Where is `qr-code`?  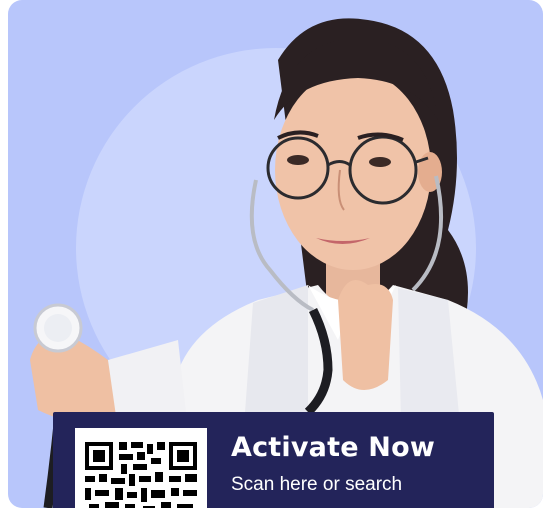
qr-code is located at coordinates (141, 468).